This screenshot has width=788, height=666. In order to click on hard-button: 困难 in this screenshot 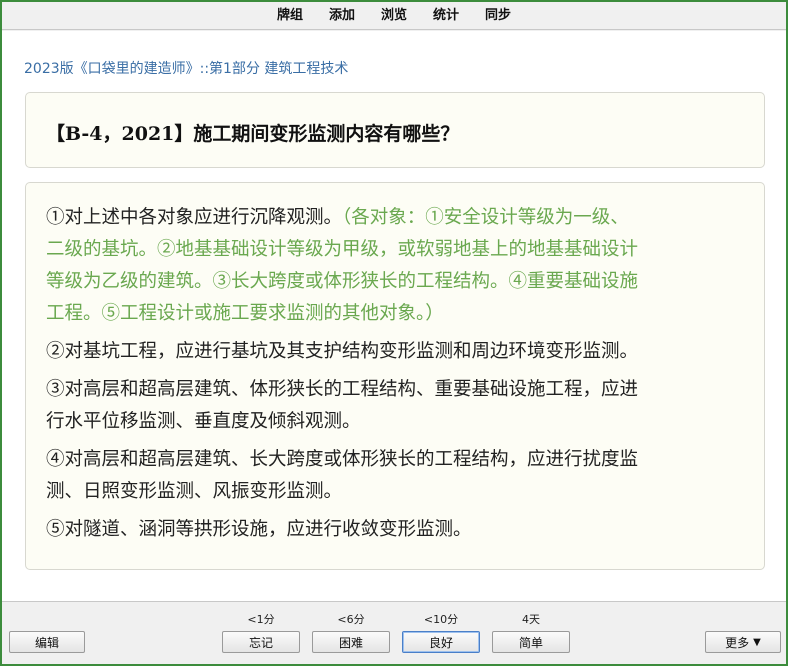, I will do `click(351, 642)`.